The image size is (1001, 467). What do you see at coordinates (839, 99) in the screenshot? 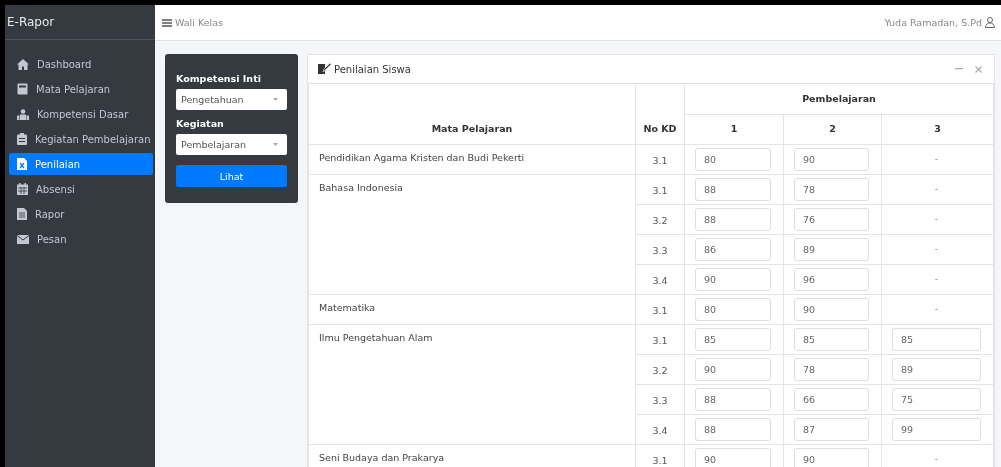
I see `column-header: Pembelajaran` at bounding box center [839, 99].